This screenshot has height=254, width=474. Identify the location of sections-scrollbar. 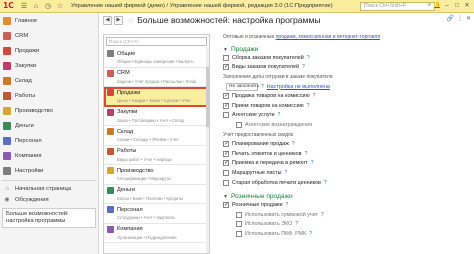
(207, 150).